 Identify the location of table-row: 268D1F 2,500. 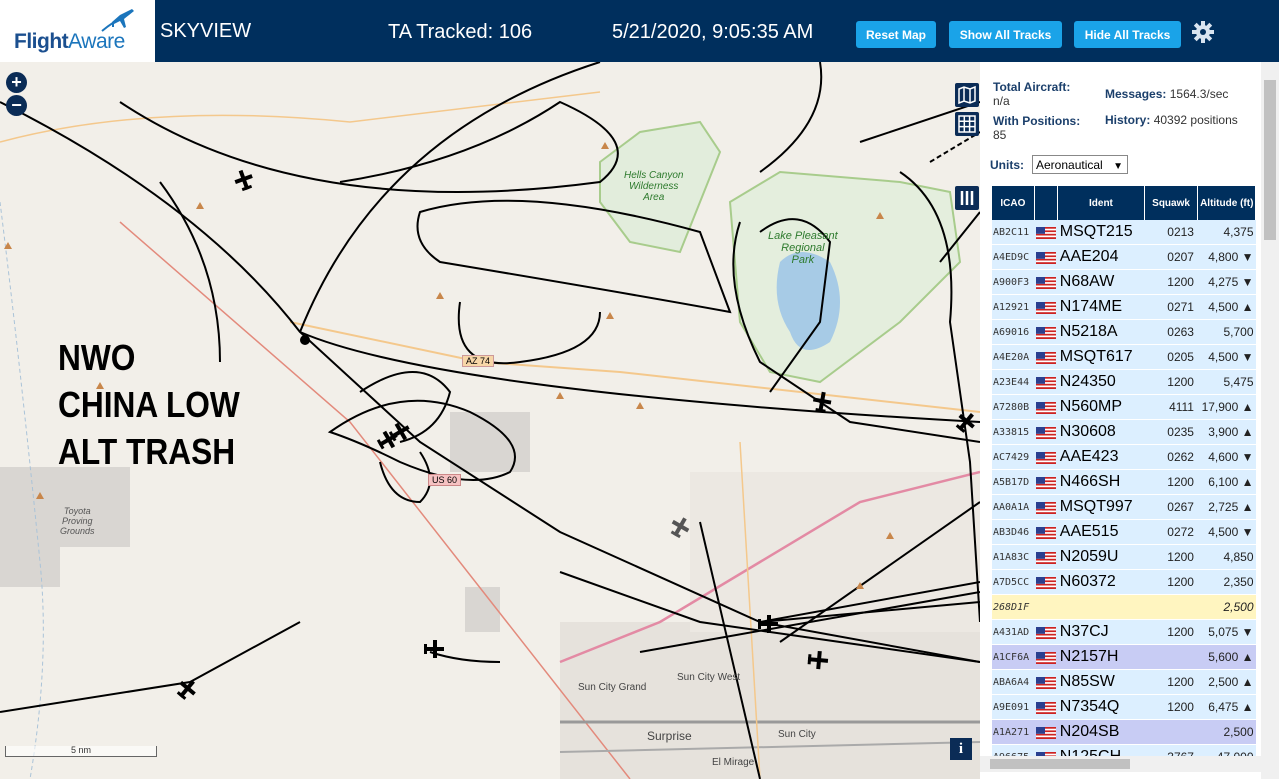
(1124, 607).